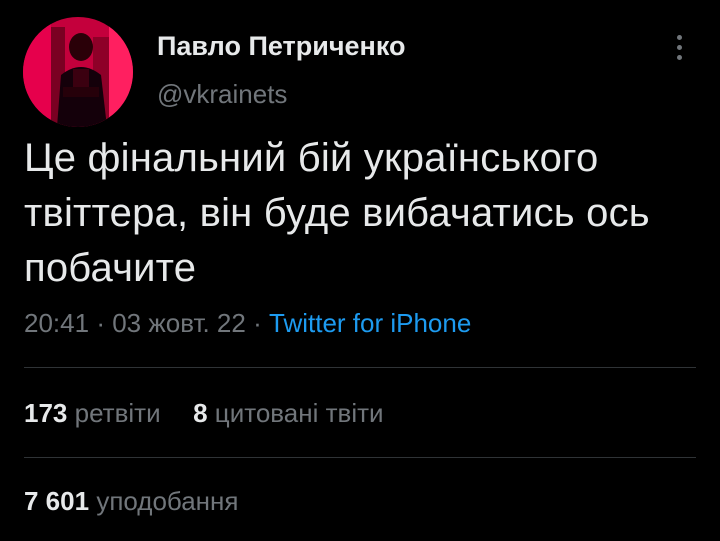 The width and height of the screenshot is (720, 541). I want to click on likes-count: 7 601, so click(57, 501).